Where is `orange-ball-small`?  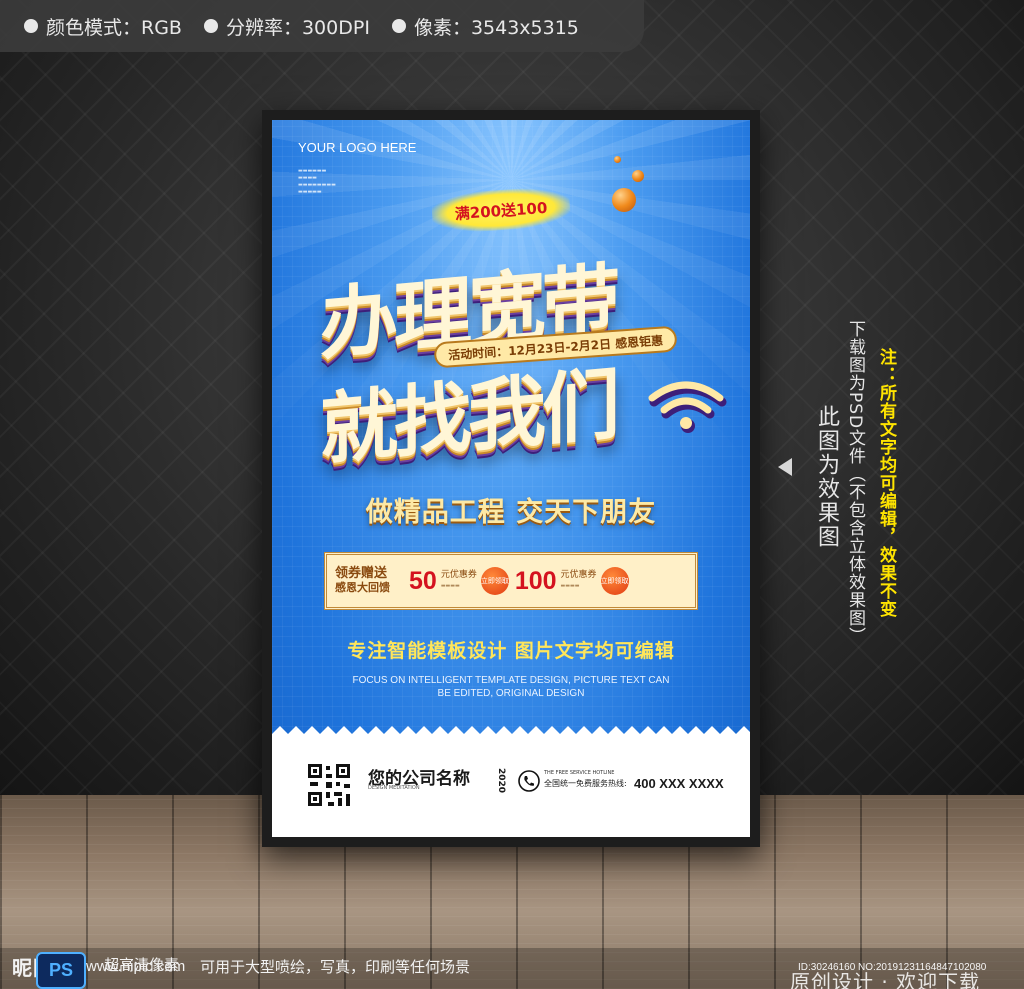 orange-ball-small is located at coordinates (617, 159).